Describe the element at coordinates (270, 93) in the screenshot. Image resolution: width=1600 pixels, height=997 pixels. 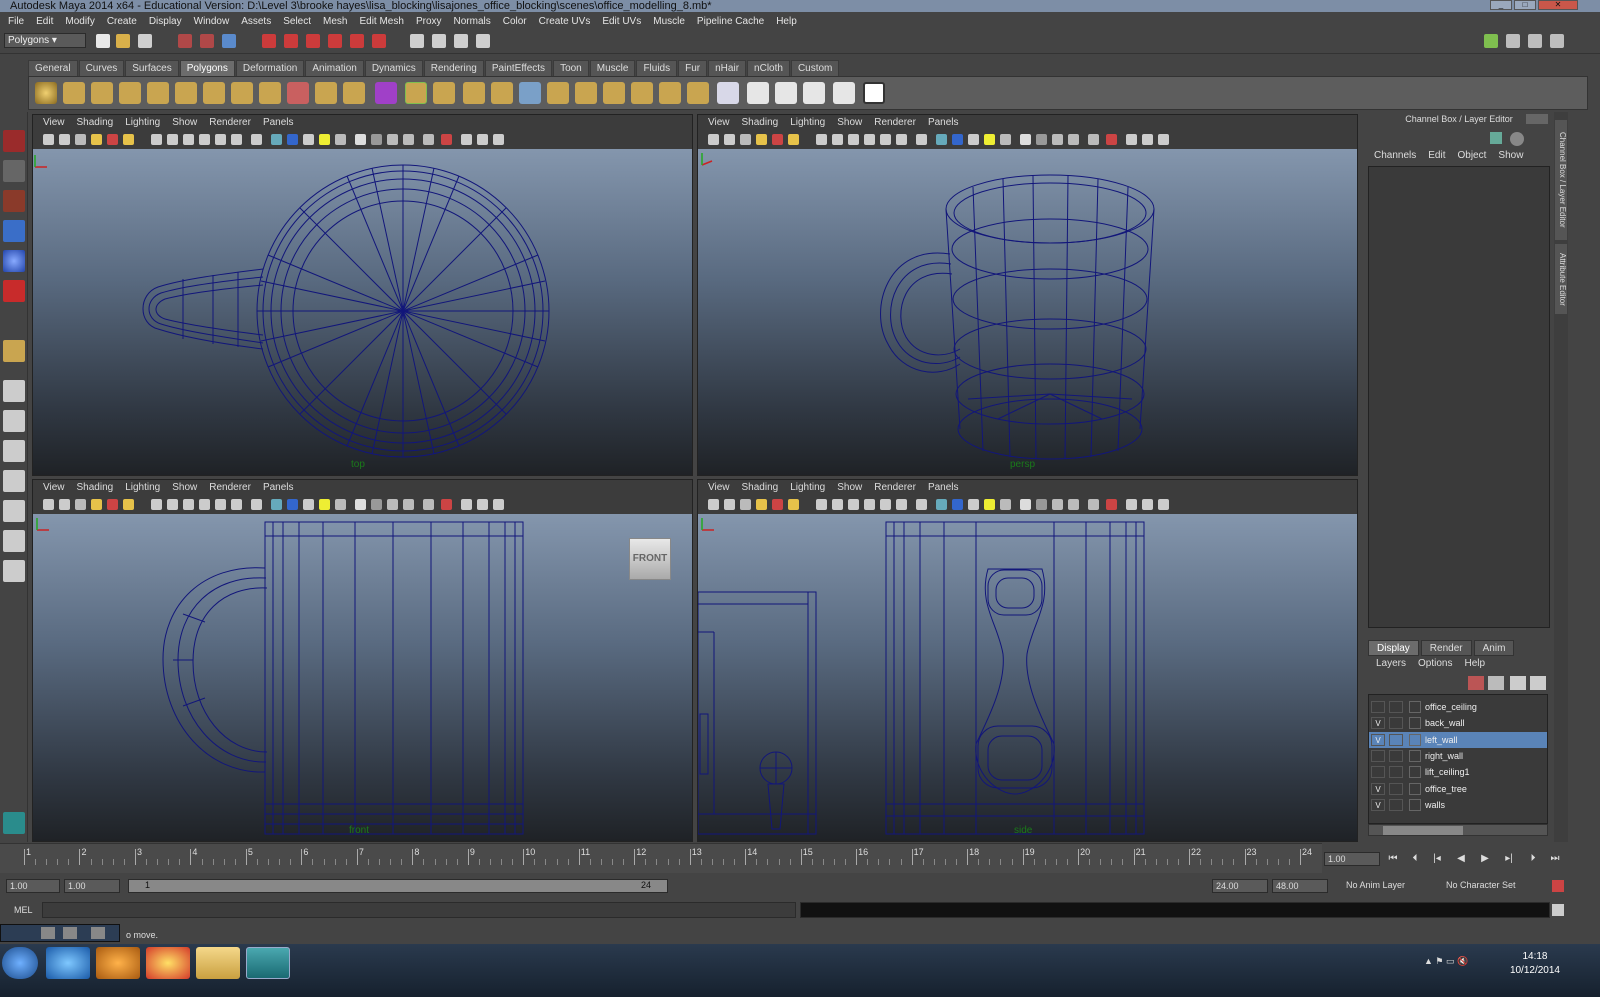
I see `poly-soccer-ball-icon` at that location.